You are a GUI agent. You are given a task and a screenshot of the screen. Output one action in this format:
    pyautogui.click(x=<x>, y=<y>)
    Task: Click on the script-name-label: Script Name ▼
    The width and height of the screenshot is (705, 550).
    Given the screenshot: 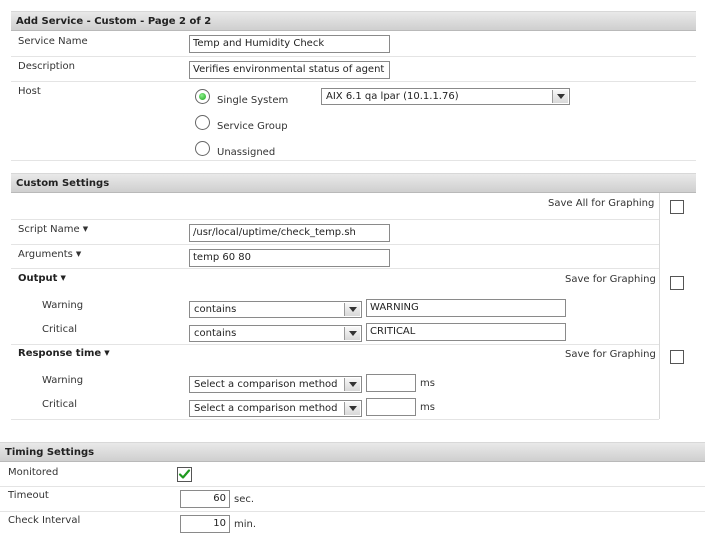 What is the action you would take?
    pyautogui.click(x=53, y=229)
    